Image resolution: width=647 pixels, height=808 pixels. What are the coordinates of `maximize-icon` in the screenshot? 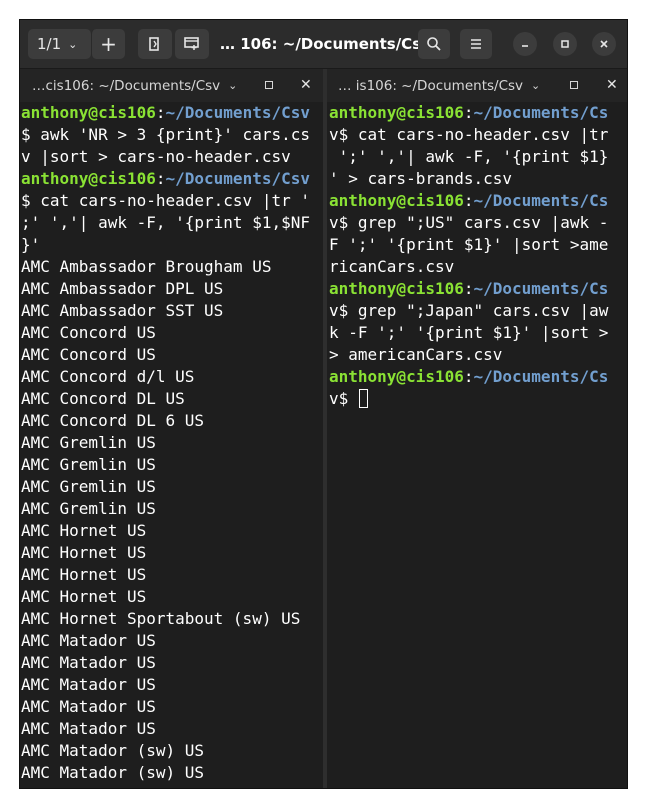 It's located at (565, 44).